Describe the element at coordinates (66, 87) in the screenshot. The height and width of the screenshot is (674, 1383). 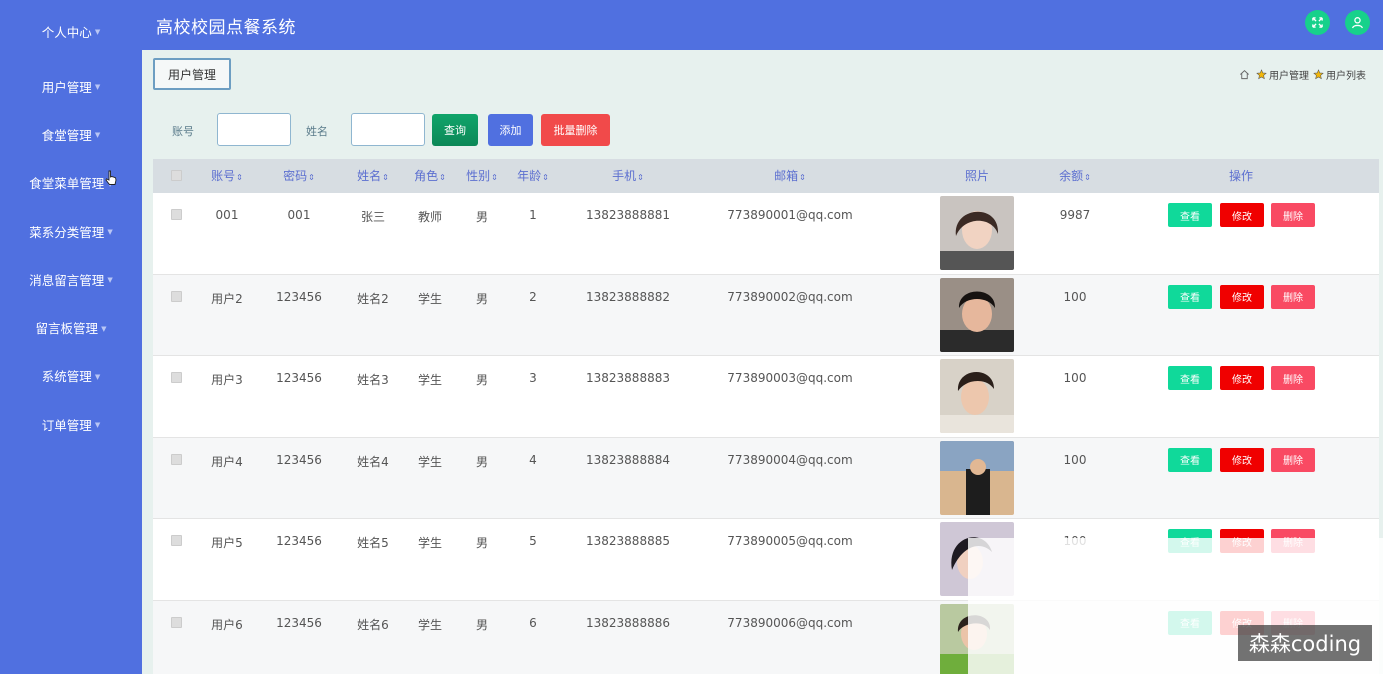
I see `sidebar-item-label: 用户管理` at that location.